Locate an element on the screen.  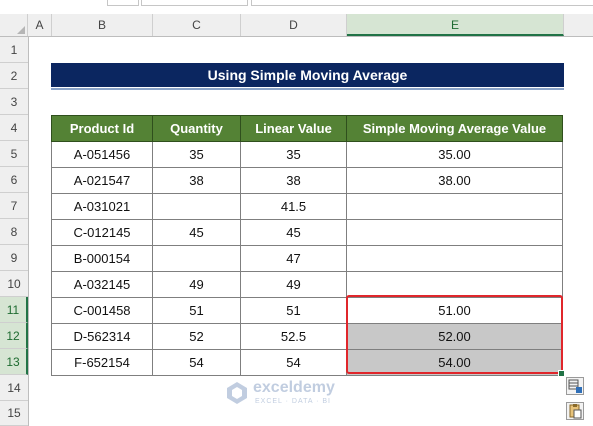
row-header-3: 3 is located at coordinates (14, 102).